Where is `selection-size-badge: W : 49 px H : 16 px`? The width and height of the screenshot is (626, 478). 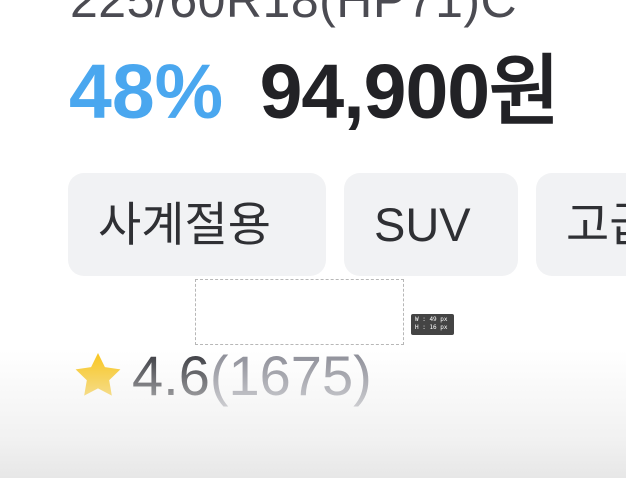
selection-size-badge: W : 49 px H : 16 px is located at coordinates (432, 324).